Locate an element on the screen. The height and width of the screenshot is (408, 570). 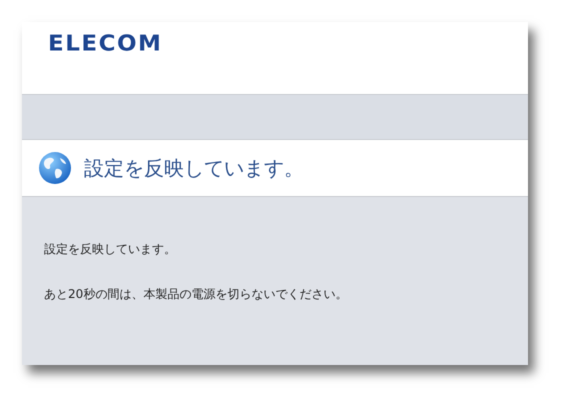
status-message: あと20秒の間は、本製品の電源を切らないでください。 is located at coordinates (196, 294).